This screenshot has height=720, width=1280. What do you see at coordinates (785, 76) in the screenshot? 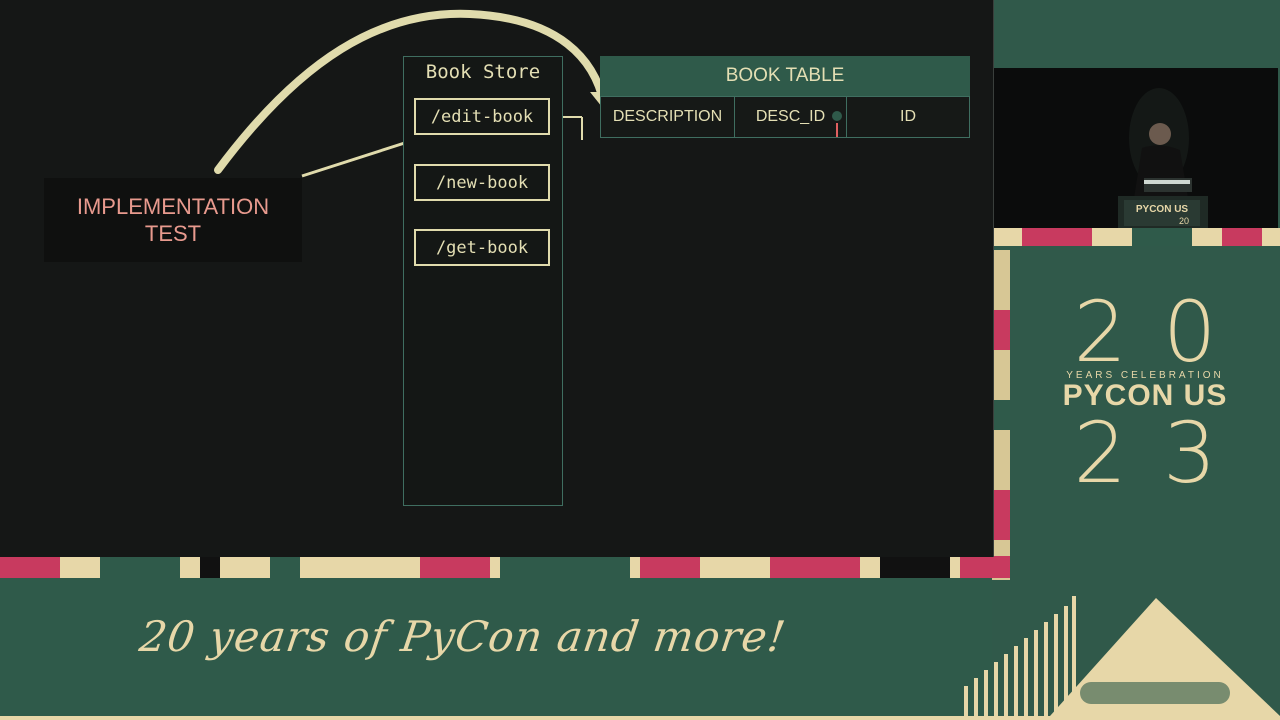
I see `book-table-title: BOOK TABLE` at bounding box center [785, 76].